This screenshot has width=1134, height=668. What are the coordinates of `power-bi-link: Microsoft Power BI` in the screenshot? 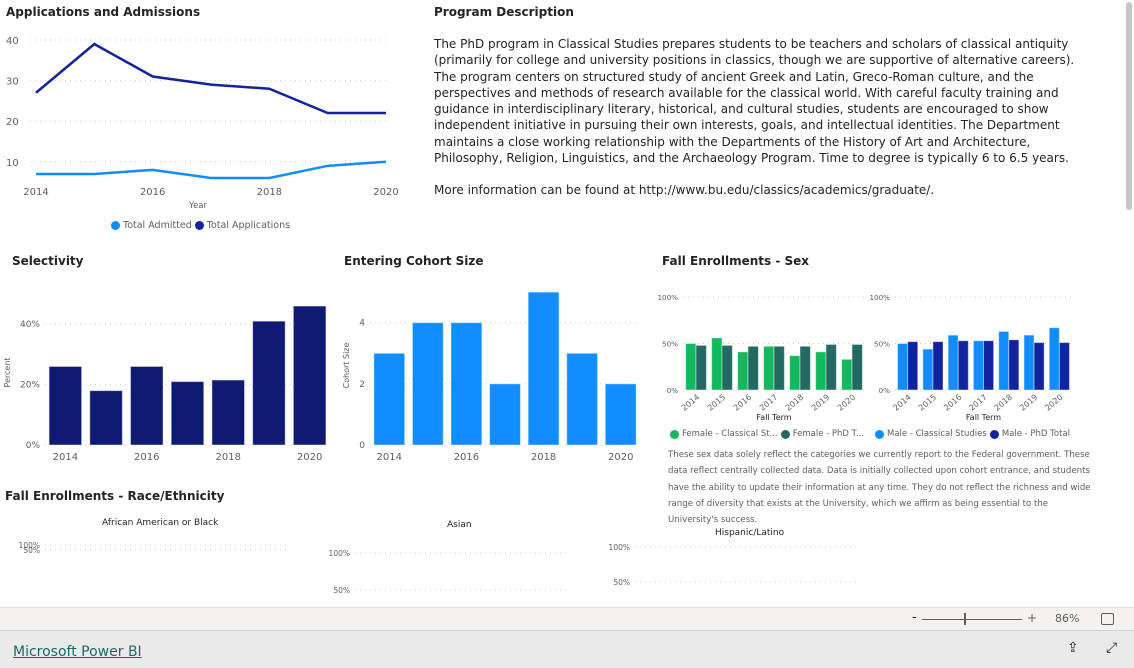 It's located at (77, 652).